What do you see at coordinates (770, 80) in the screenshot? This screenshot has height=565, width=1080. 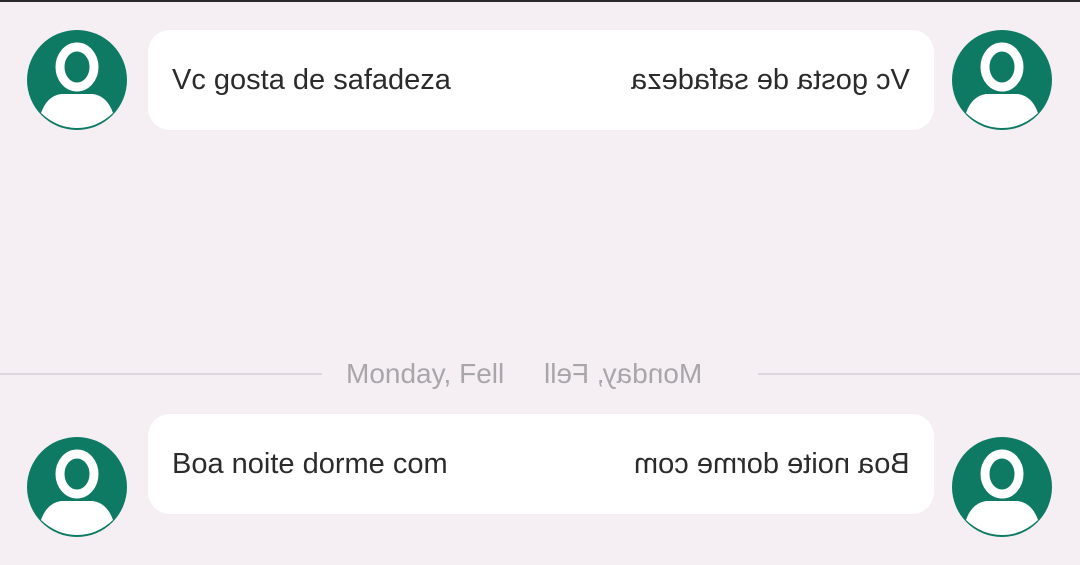 I see `message-text-mirrored: Vc gosta de safadeza` at bounding box center [770, 80].